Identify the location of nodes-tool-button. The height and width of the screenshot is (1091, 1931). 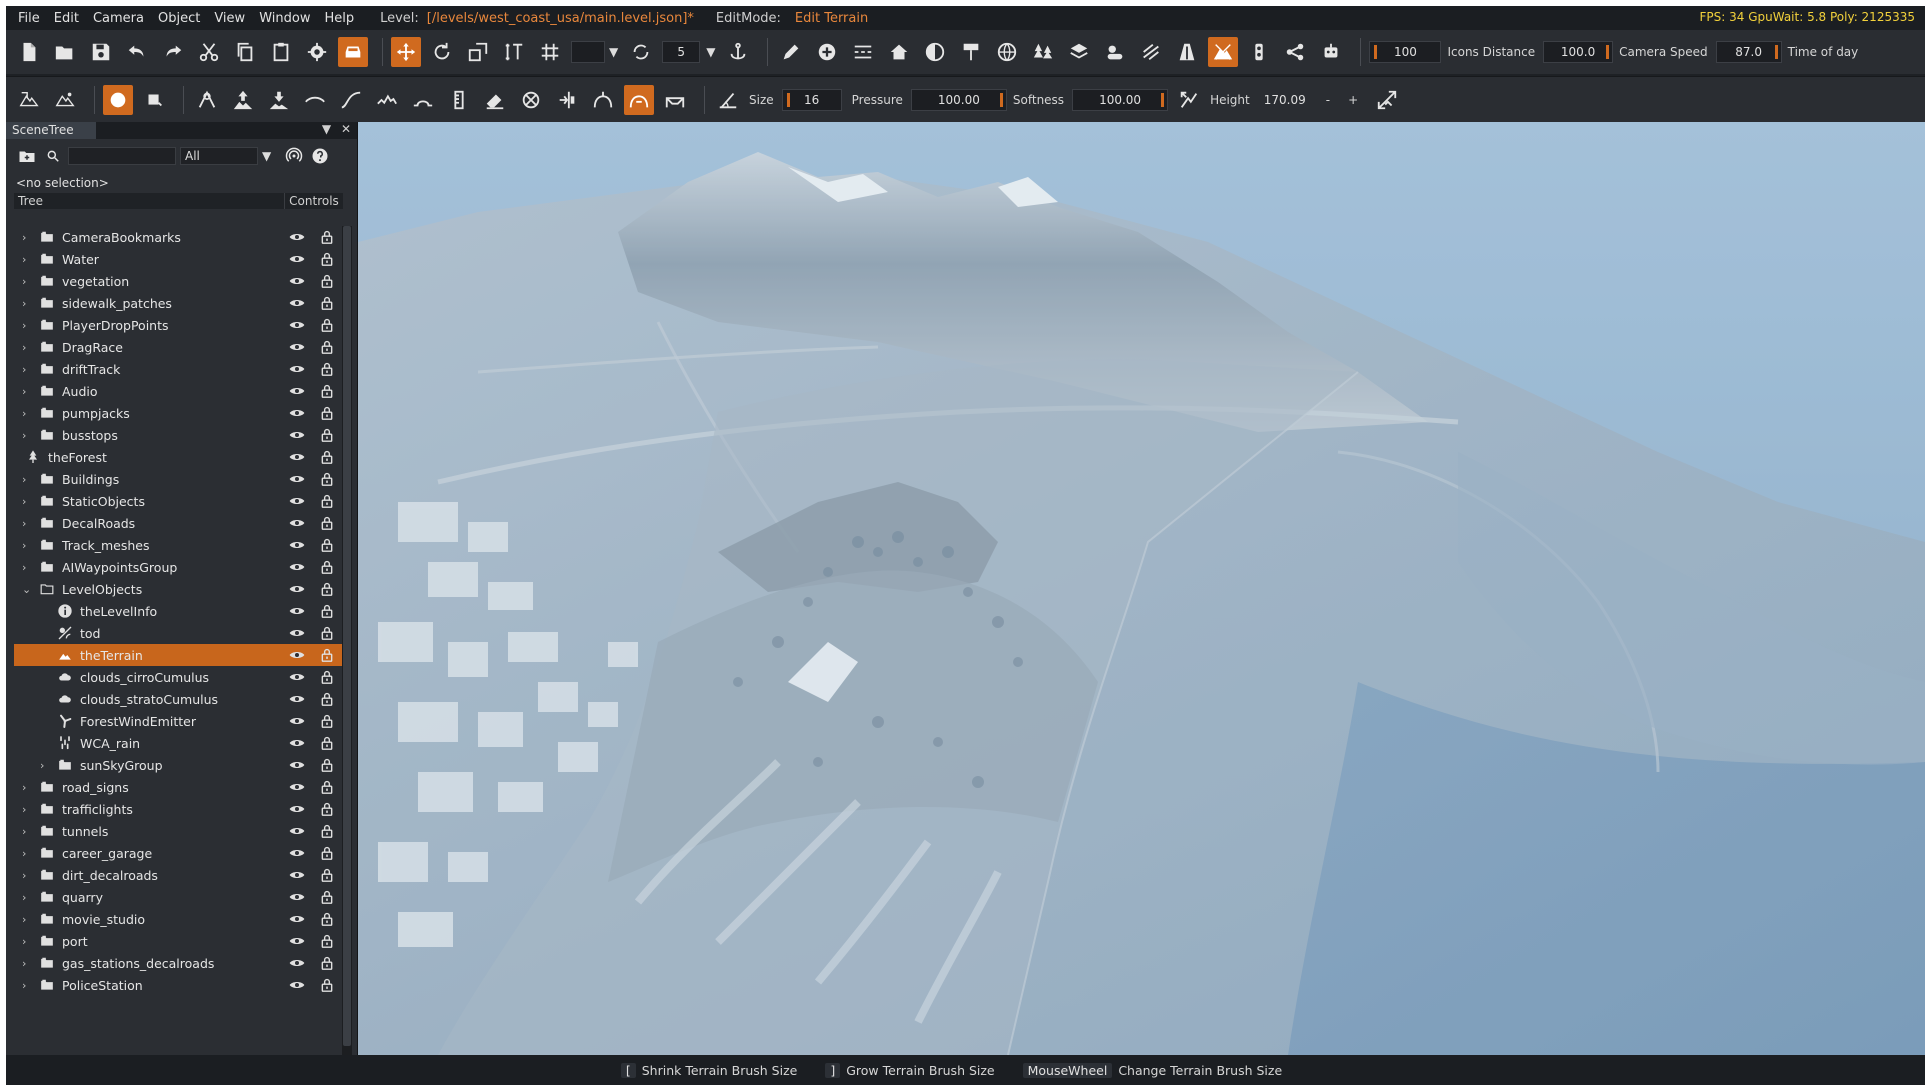
(1295, 52).